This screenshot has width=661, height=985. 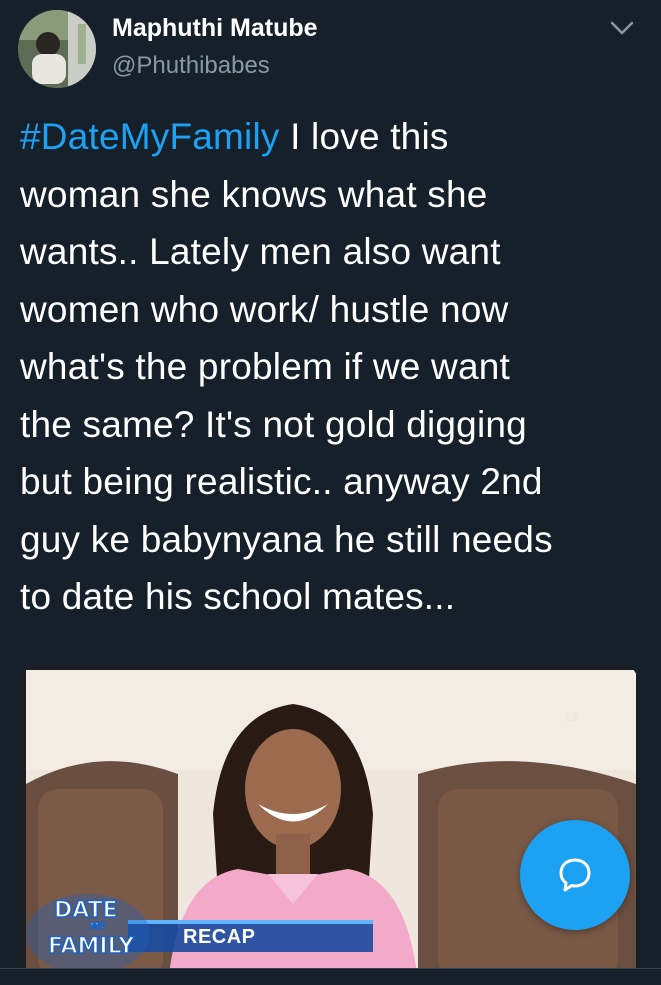 What do you see at coordinates (150, 136) in the screenshot?
I see `hashtag-link: #DateMyFamily` at bounding box center [150, 136].